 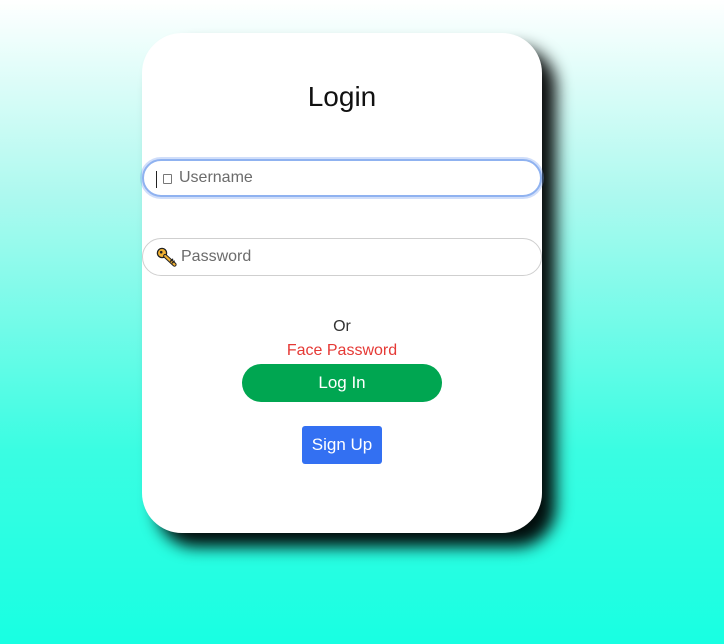 What do you see at coordinates (342, 445) in the screenshot?
I see `signup-button: Sign Up` at bounding box center [342, 445].